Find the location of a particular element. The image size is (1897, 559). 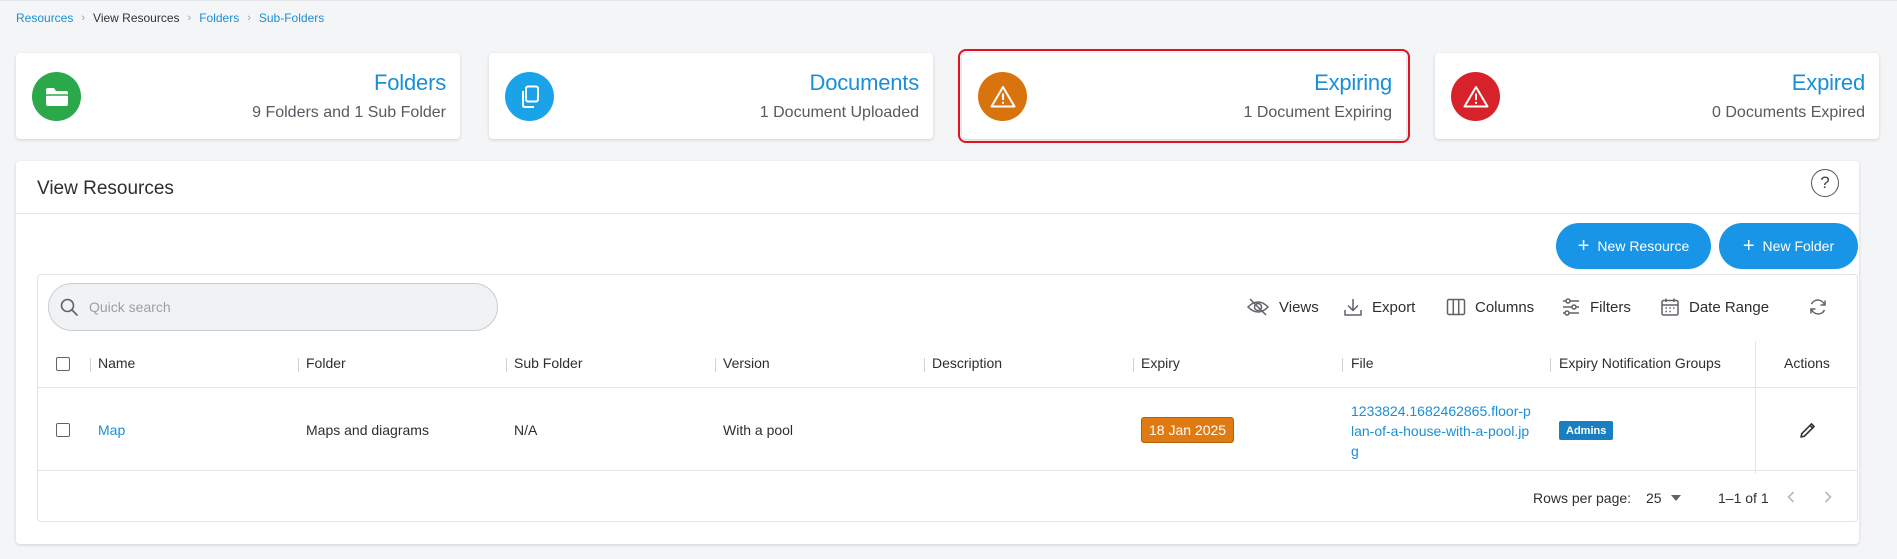

cell-sub-folder: N/A is located at coordinates (526, 430).